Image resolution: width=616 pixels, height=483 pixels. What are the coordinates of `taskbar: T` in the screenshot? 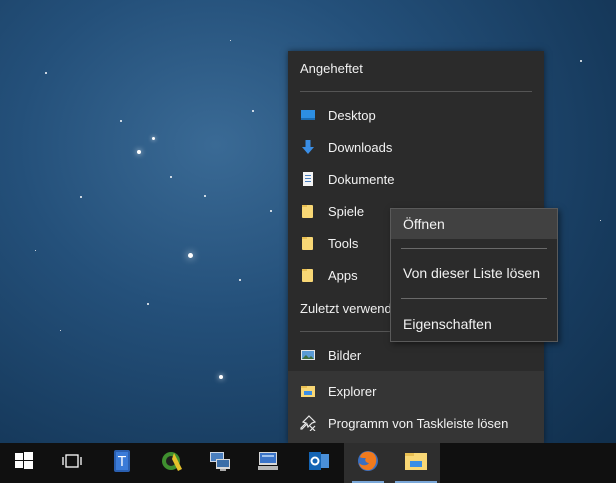 It's located at (308, 463).